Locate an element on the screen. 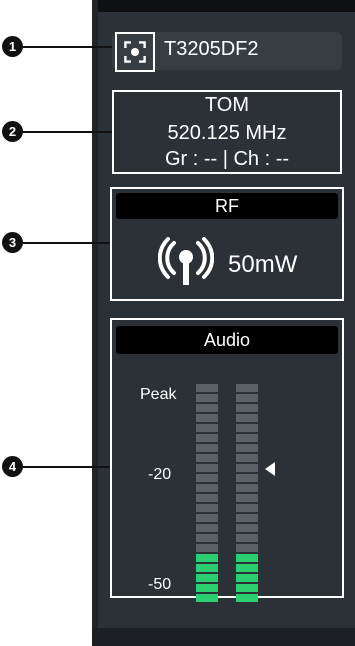 Image resolution: width=355 pixels, height=646 pixels. callout-4-line is located at coordinates (66, 467).